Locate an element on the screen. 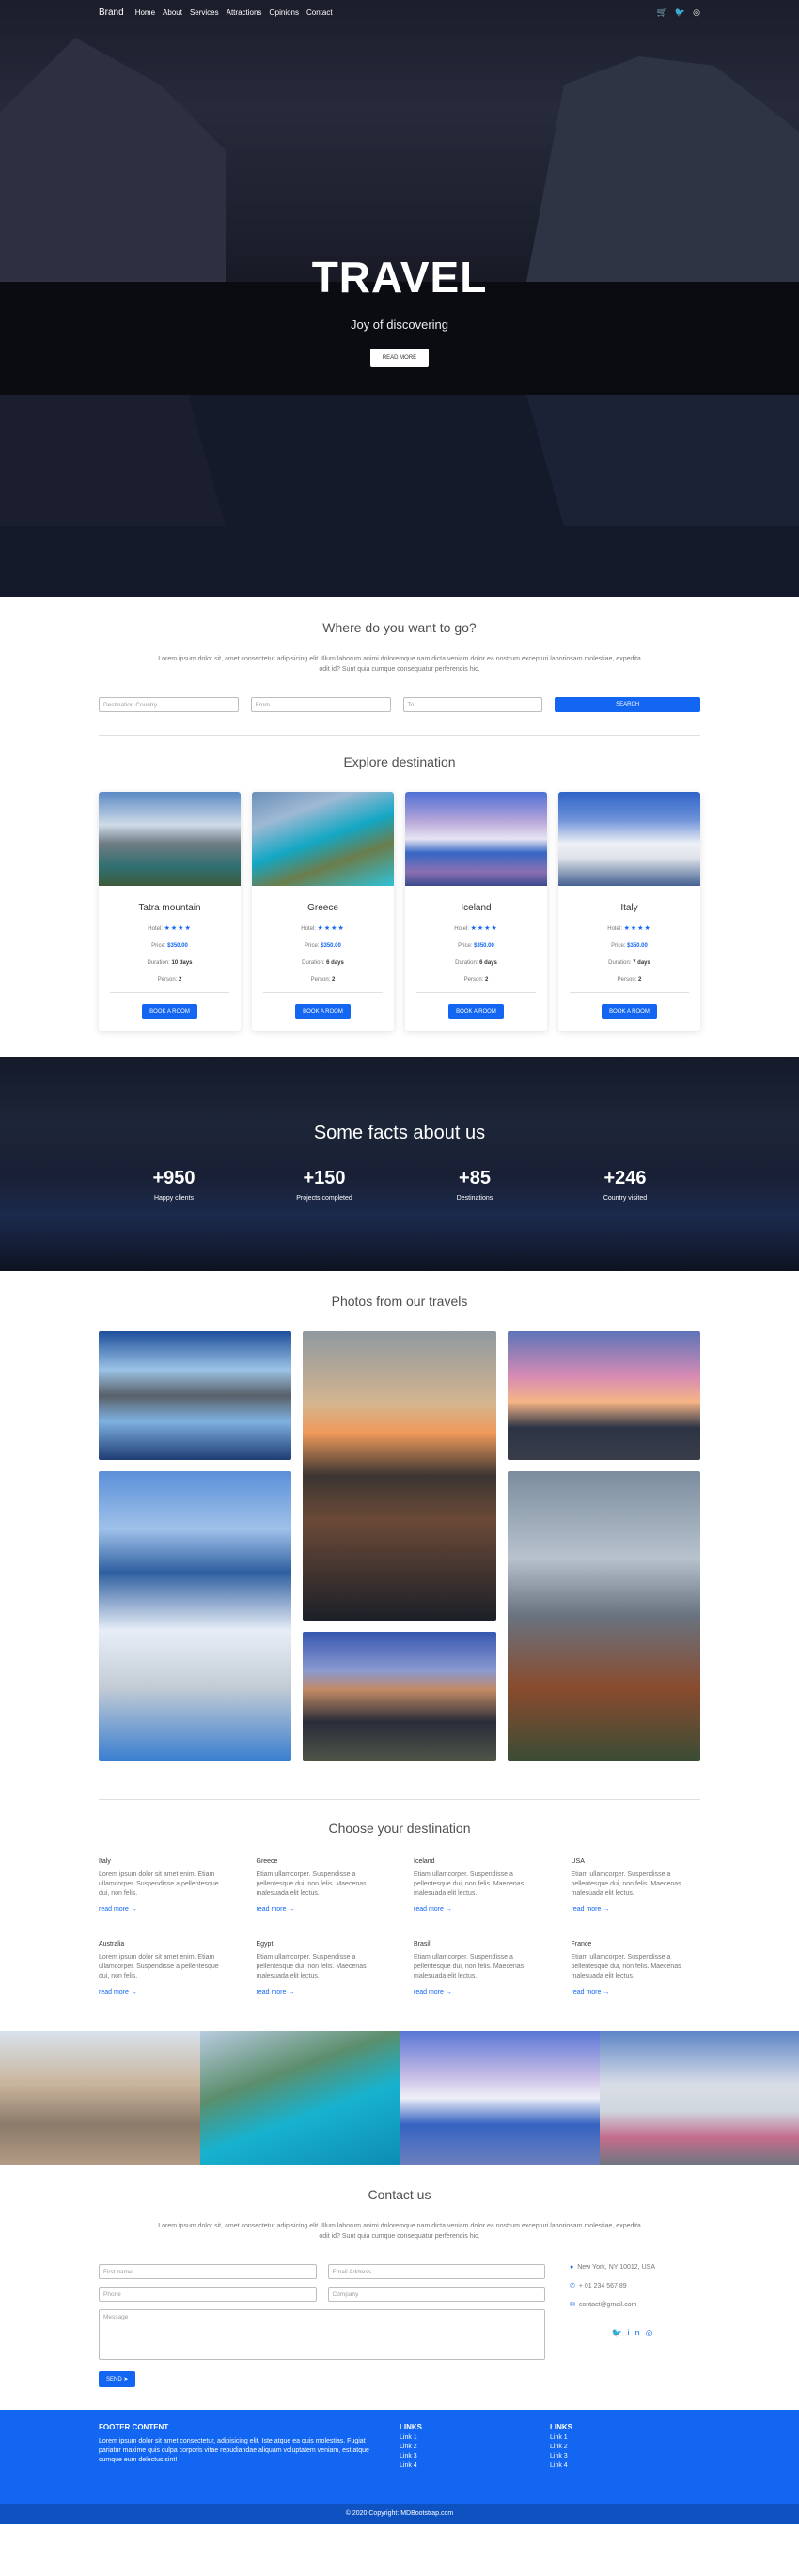  fact-label: Happy clients is located at coordinates (174, 1198).